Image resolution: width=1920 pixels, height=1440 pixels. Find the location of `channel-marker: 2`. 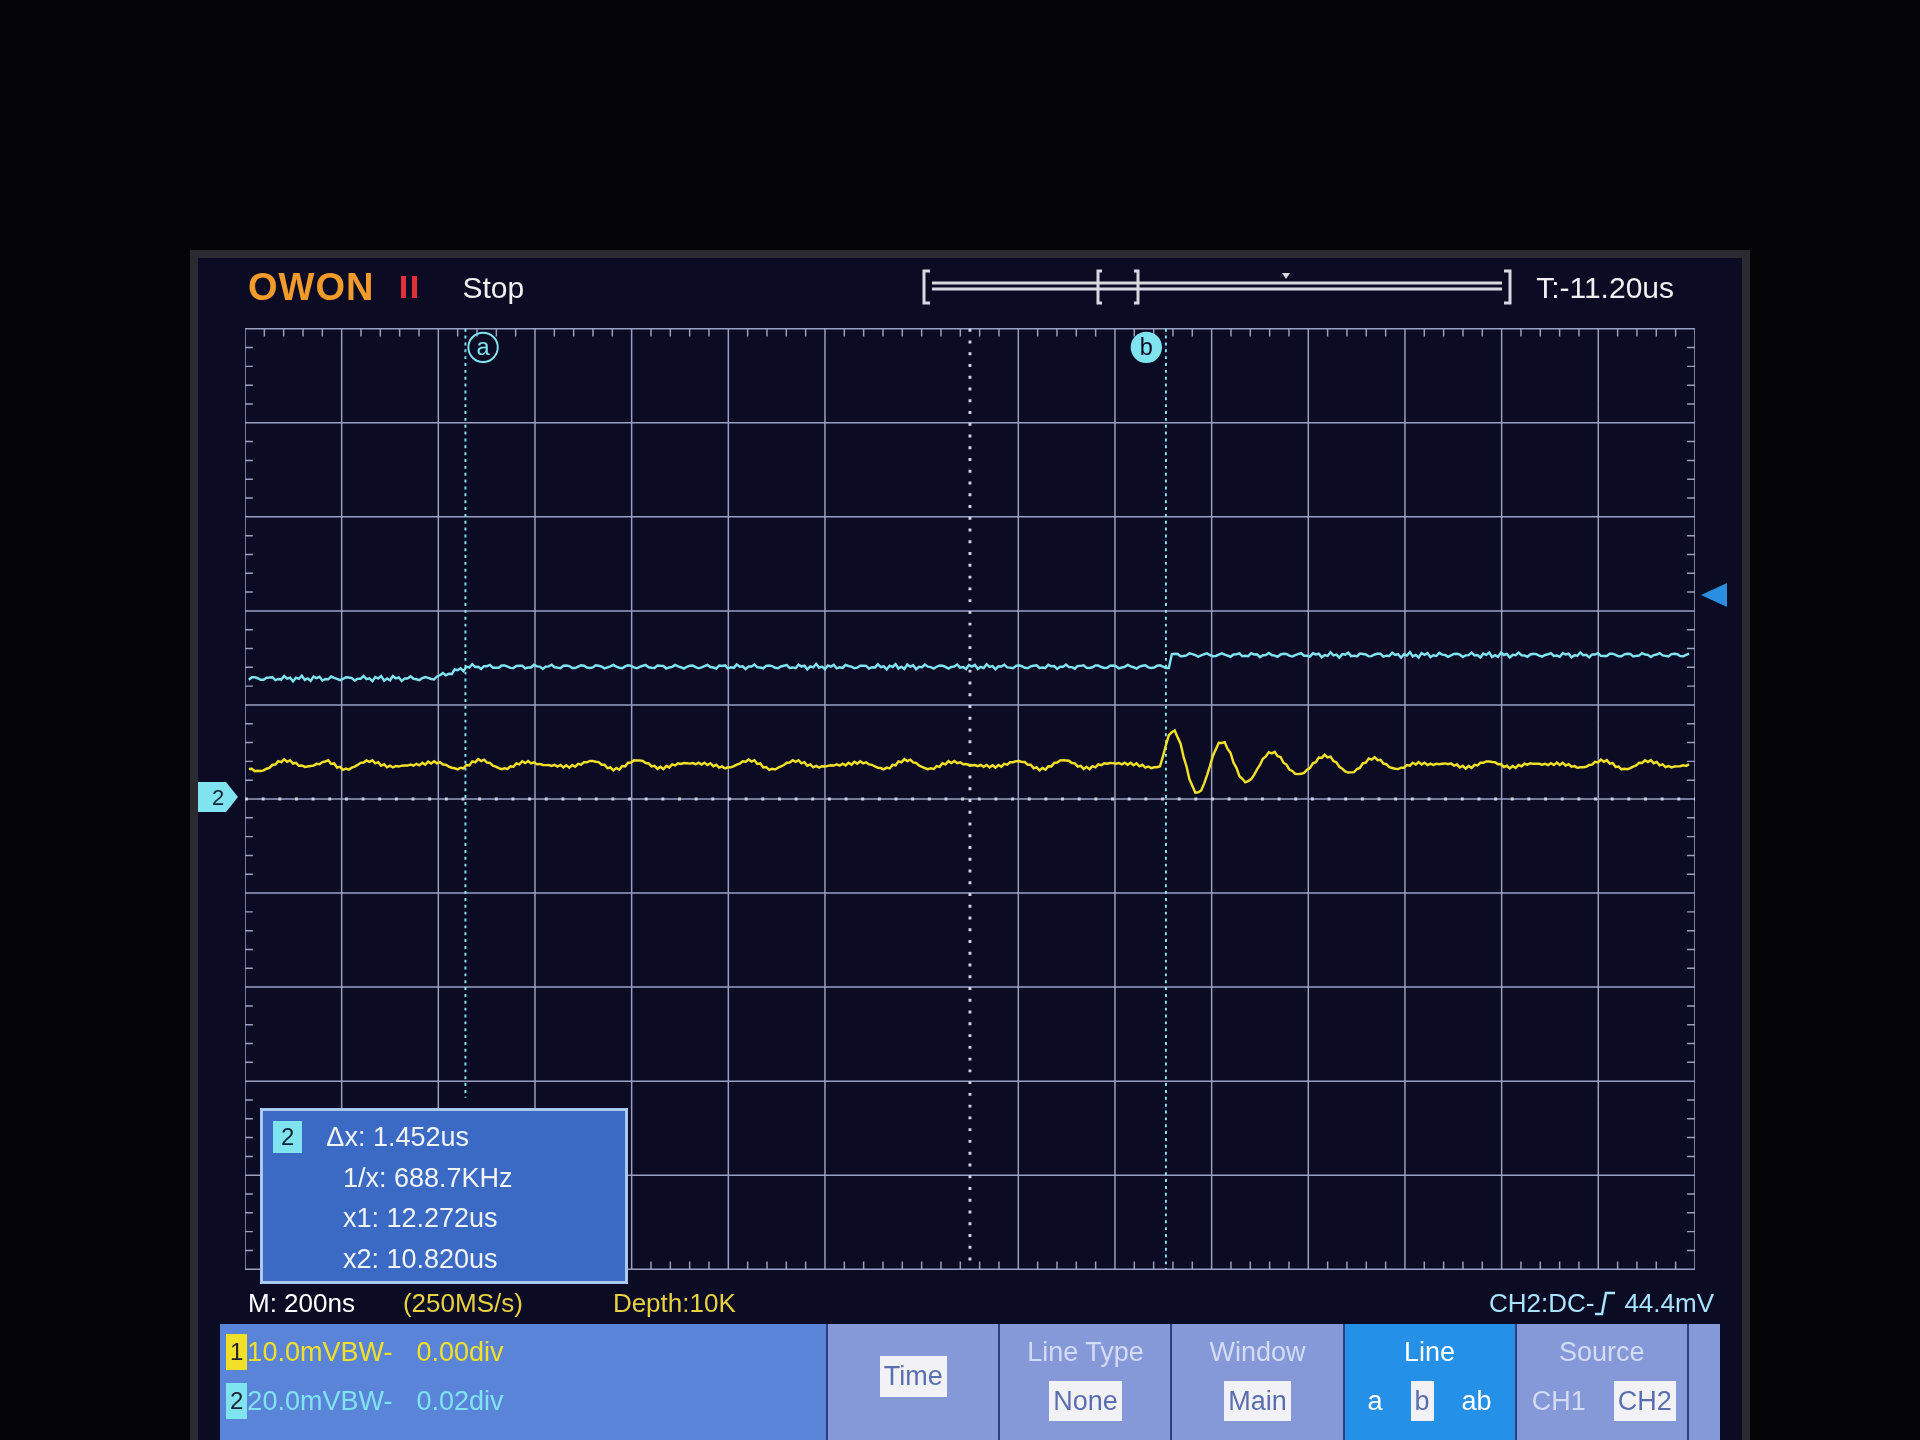

channel-marker: 2 is located at coordinates (218, 797).